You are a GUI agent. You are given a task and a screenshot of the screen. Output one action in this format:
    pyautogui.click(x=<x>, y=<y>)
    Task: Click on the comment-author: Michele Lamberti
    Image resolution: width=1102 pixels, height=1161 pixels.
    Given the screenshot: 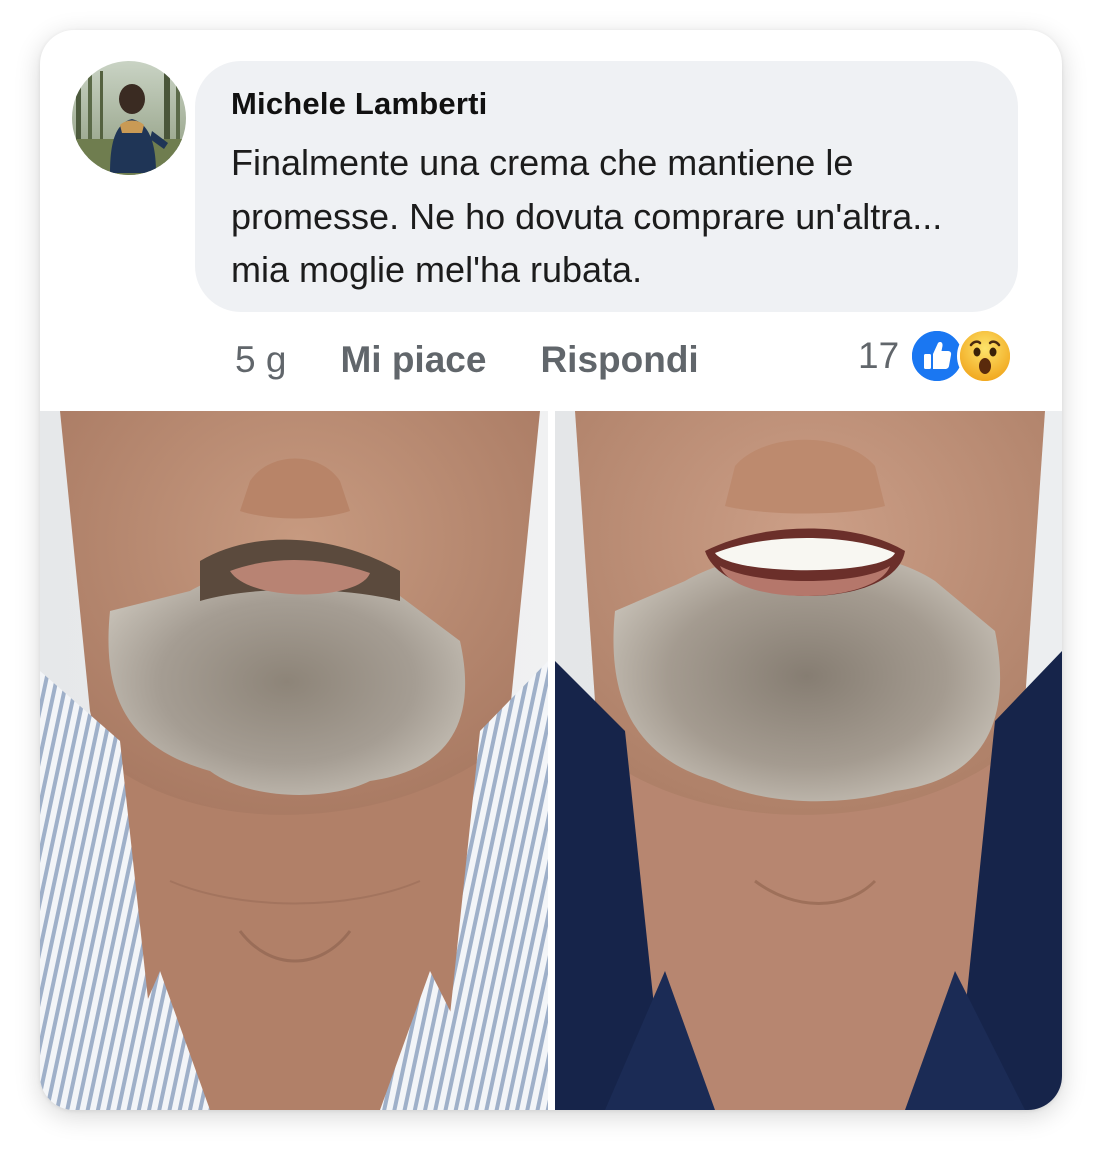 What is the action you would take?
    pyautogui.click(x=359, y=104)
    